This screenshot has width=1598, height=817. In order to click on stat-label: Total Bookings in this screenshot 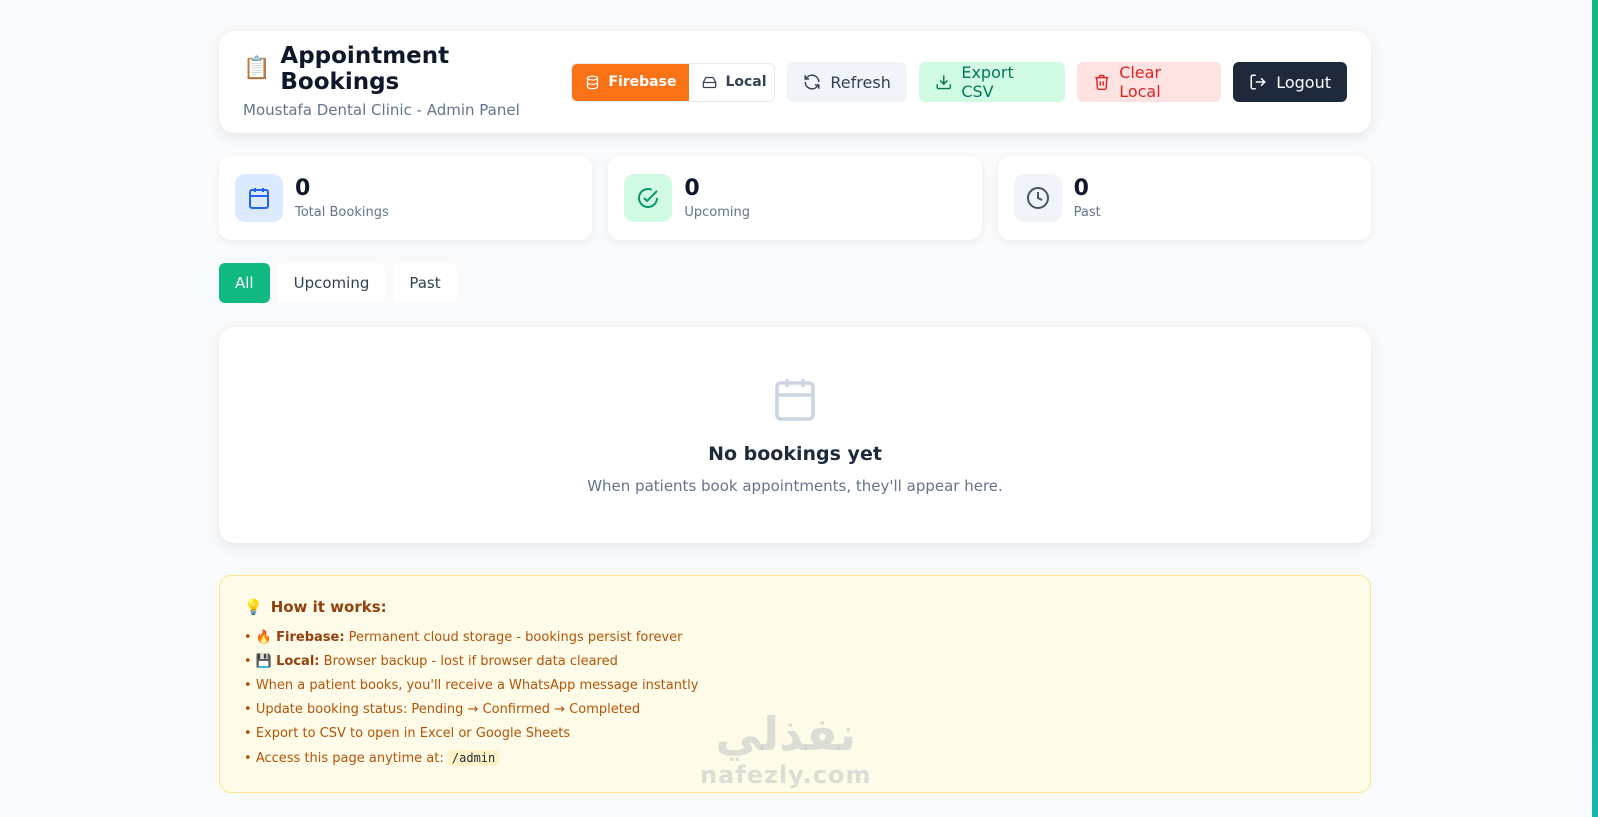, I will do `click(342, 212)`.